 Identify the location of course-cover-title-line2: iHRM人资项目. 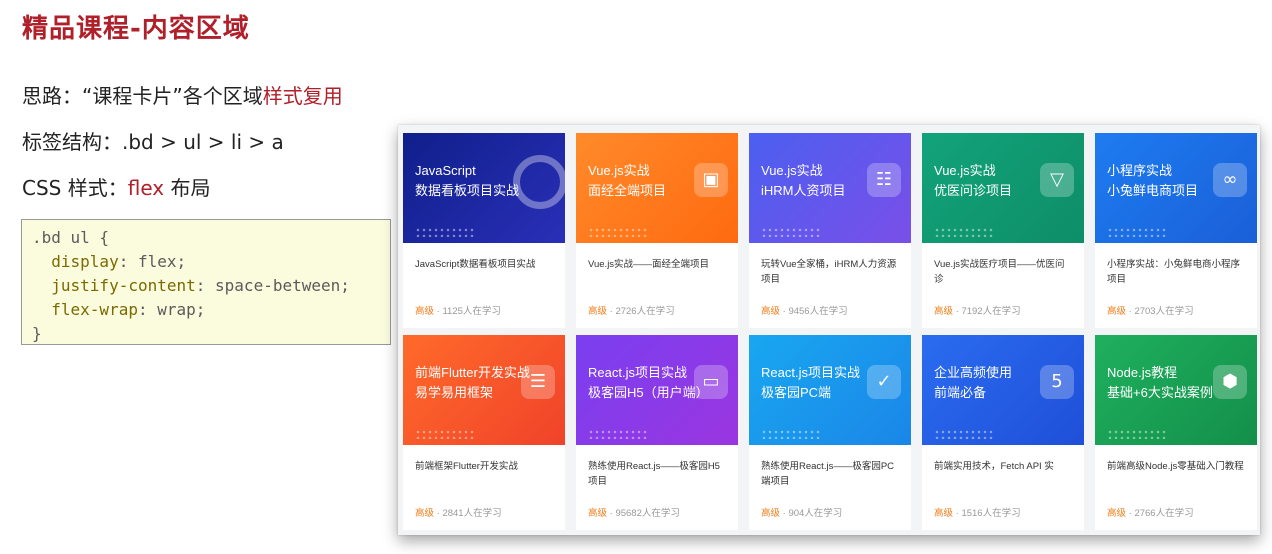
(803, 190).